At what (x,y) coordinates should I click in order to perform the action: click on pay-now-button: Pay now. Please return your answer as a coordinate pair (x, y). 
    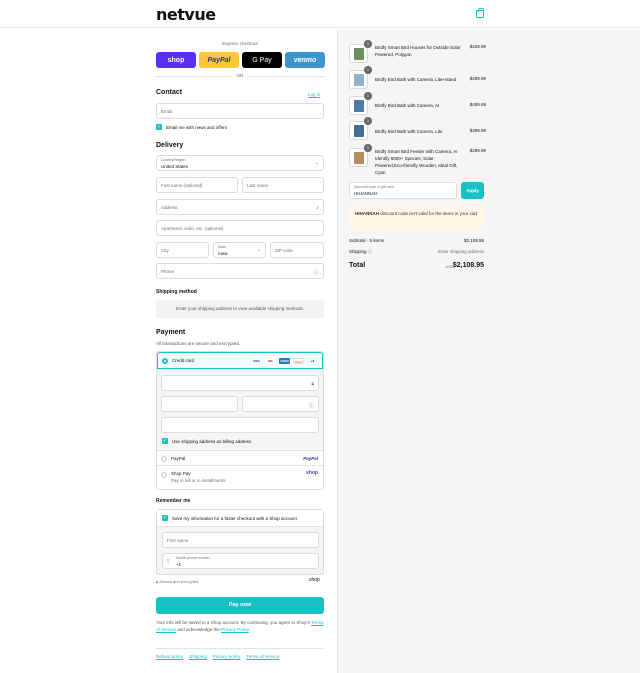
    Looking at the image, I should click on (240, 605).